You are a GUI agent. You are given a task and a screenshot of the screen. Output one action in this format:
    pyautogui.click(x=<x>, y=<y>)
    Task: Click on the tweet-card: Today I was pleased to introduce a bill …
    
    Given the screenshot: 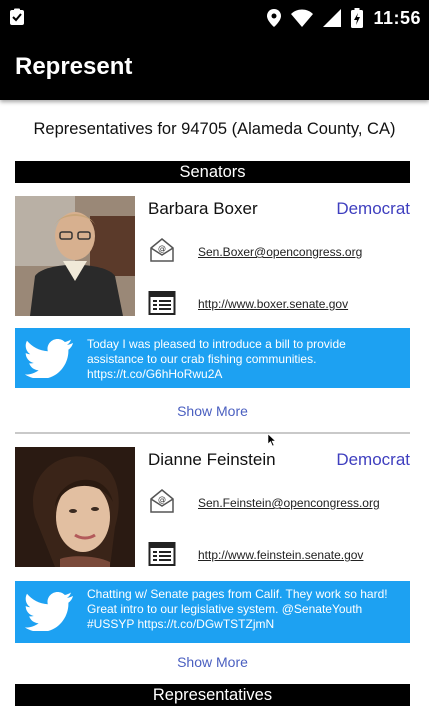 What is the action you would take?
    pyautogui.click(x=212, y=358)
    